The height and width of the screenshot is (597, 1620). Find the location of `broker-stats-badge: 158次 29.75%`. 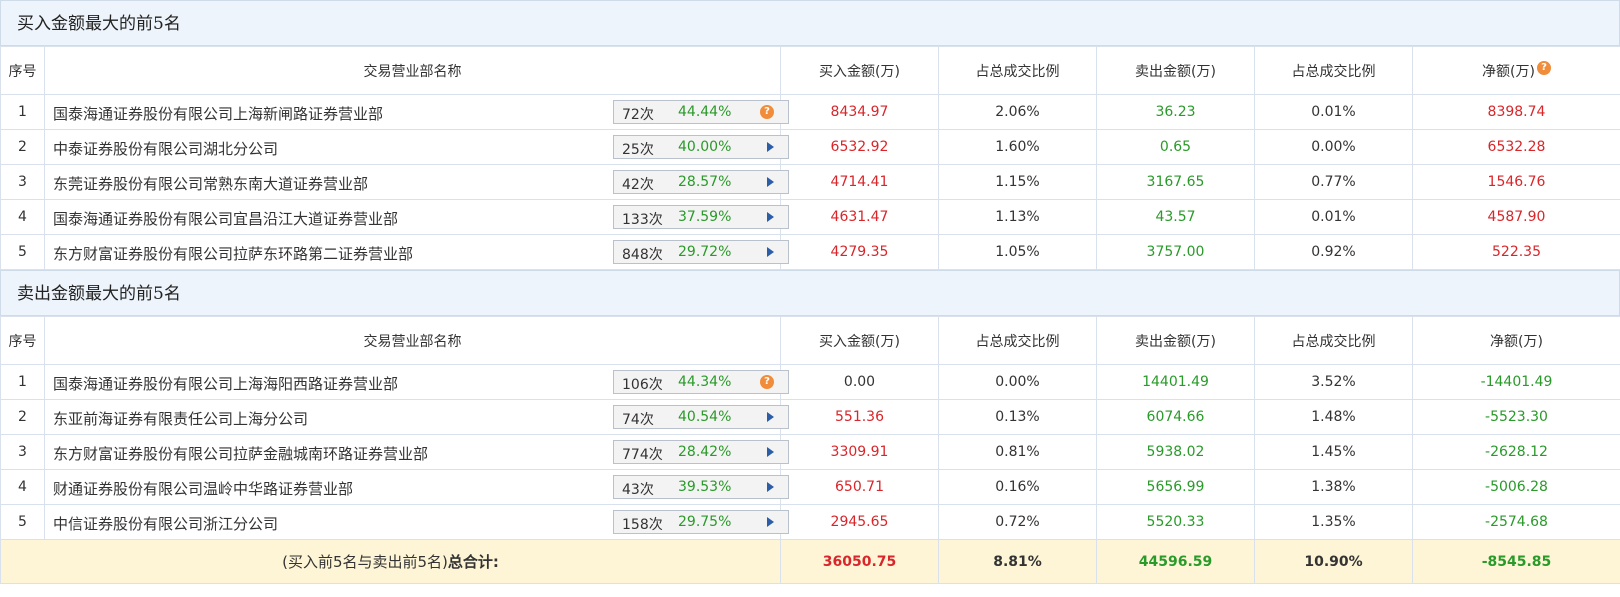

broker-stats-badge: 158次 29.75% is located at coordinates (701, 522).